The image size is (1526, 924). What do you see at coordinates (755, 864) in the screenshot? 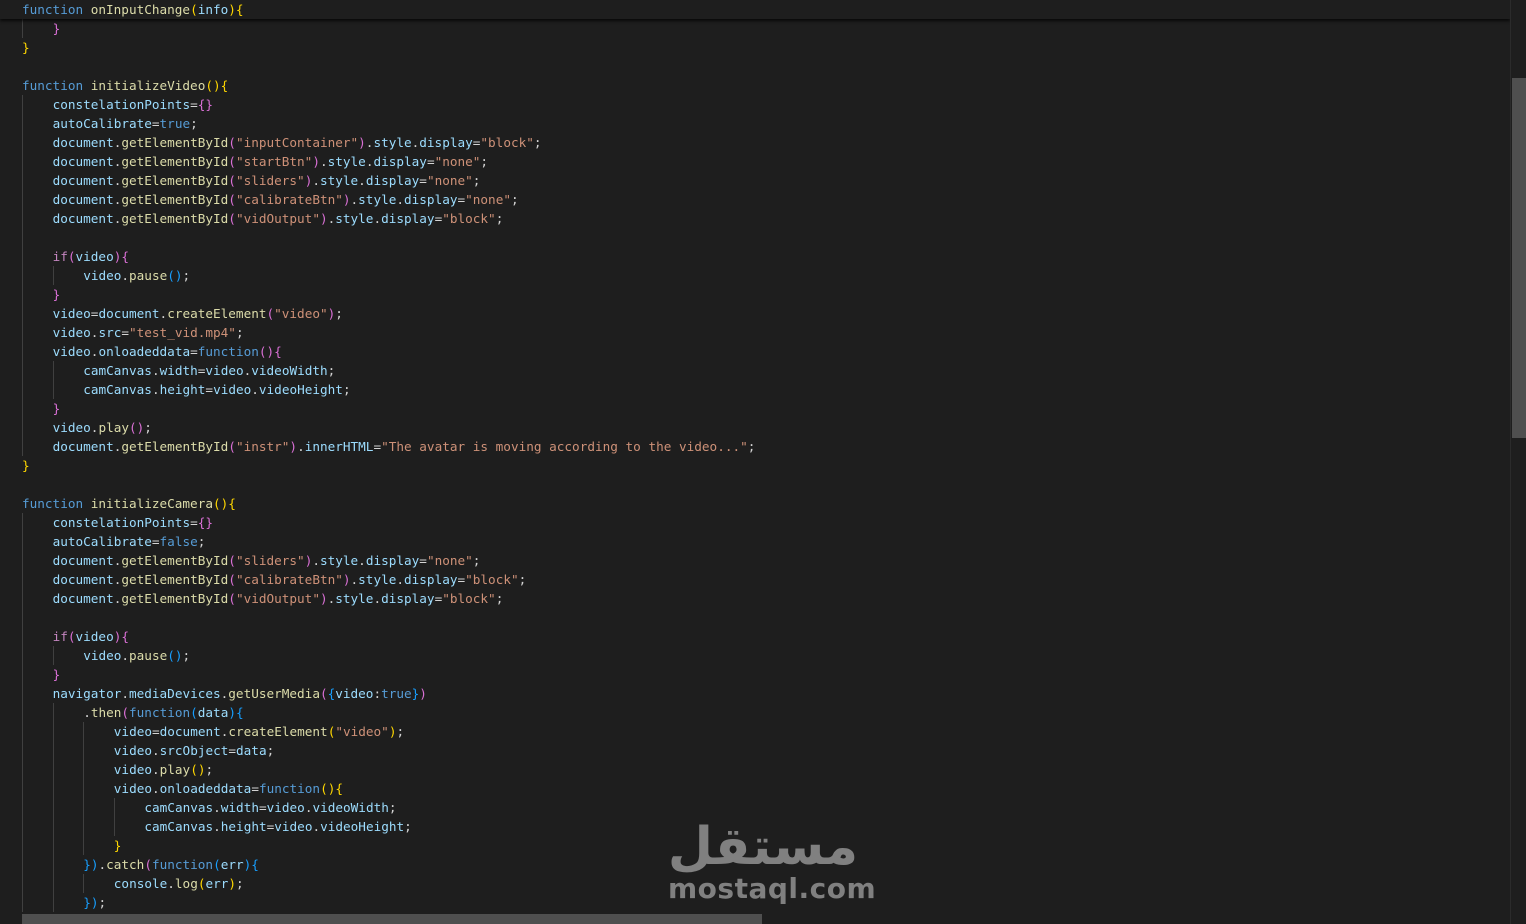
I see `code-line: }).catch(function(err){` at bounding box center [755, 864].